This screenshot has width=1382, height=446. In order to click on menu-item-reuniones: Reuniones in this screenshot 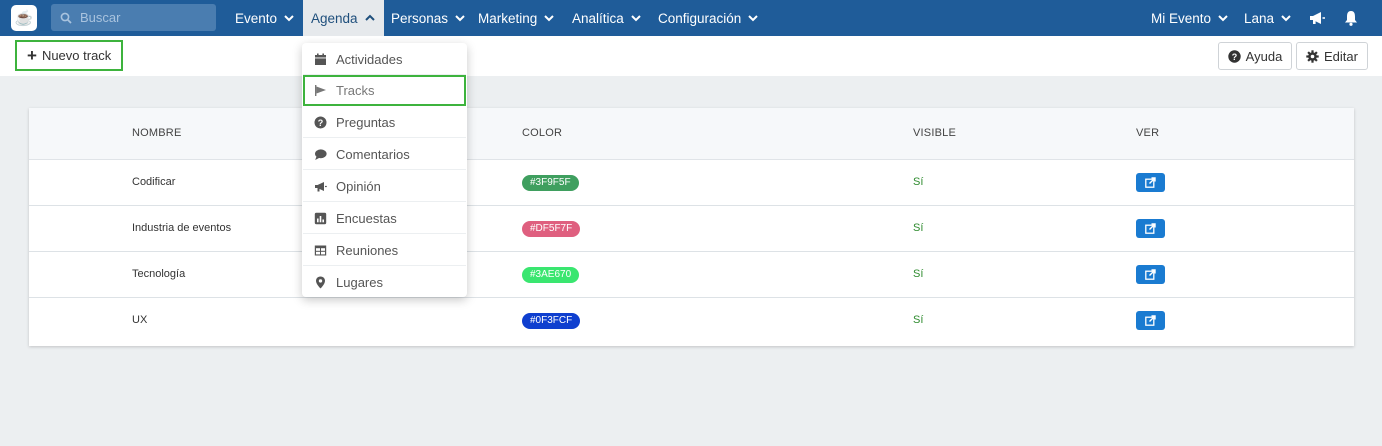, I will do `click(384, 250)`.